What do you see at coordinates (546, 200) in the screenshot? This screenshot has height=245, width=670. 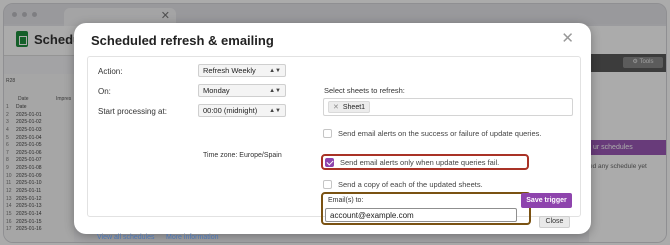 I see `save-trigger-button: Save trigger` at bounding box center [546, 200].